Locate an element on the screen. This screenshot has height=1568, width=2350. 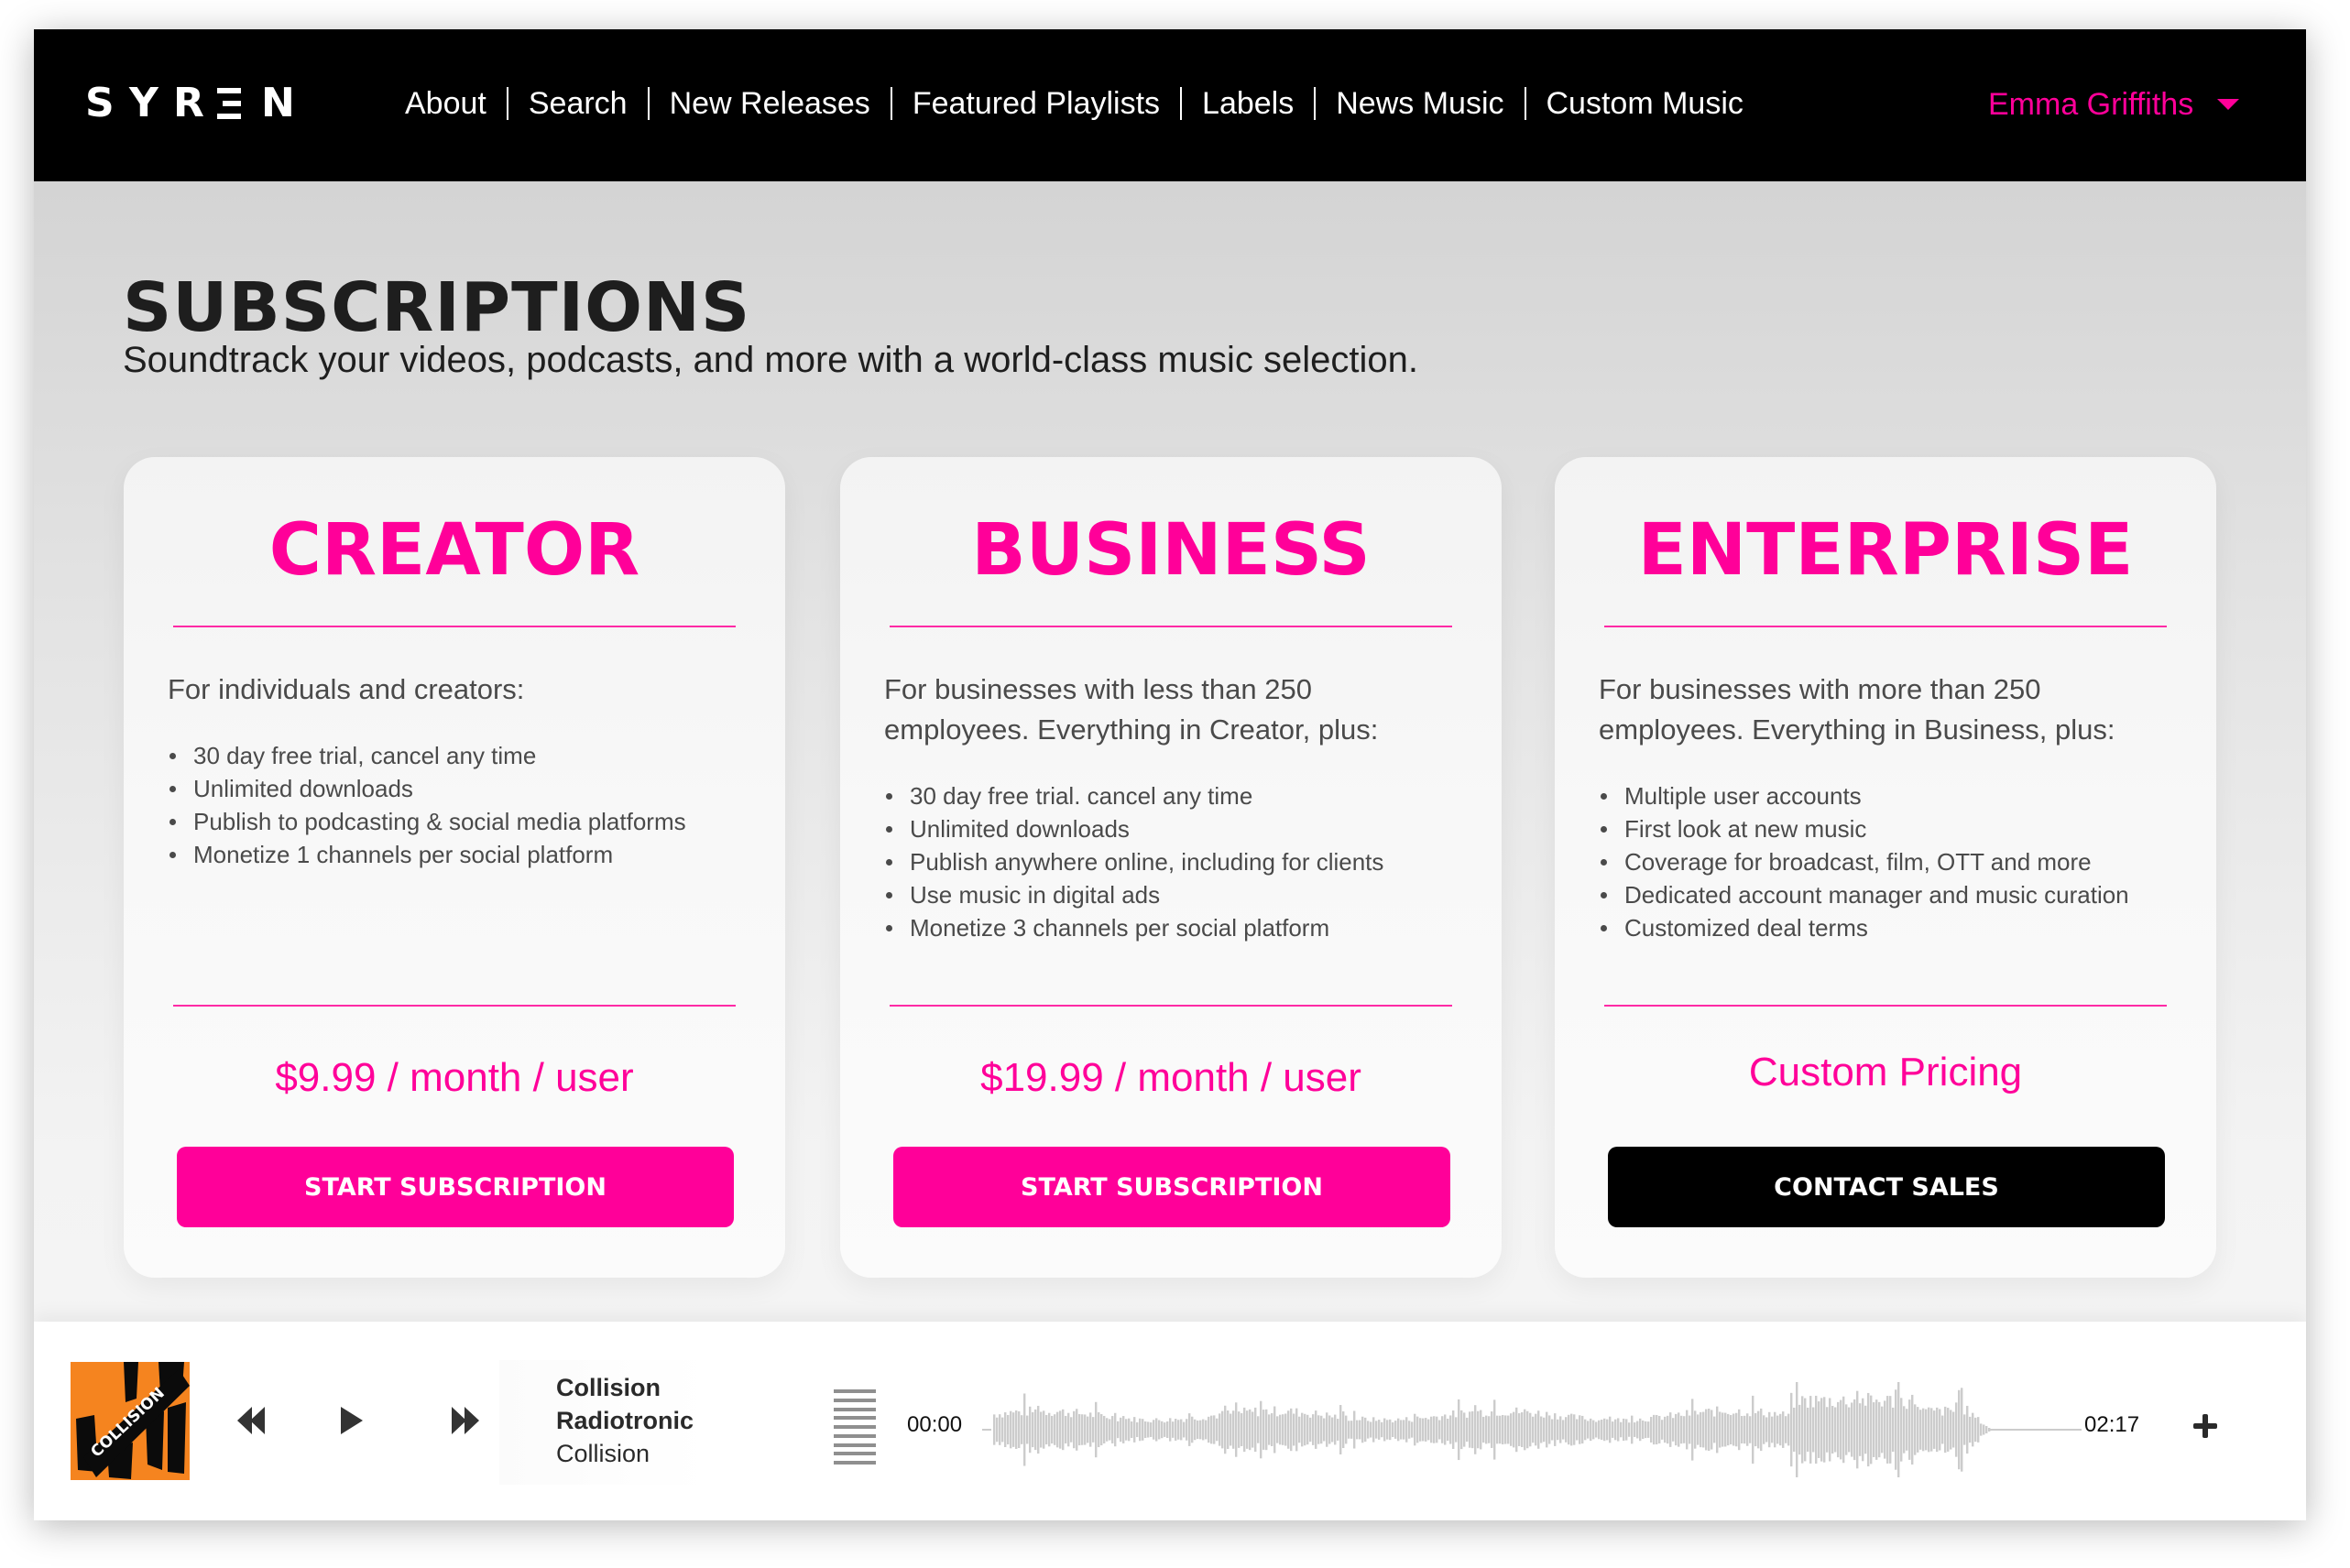
nav-news-music: News Music is located at coordinates (1419, 104).